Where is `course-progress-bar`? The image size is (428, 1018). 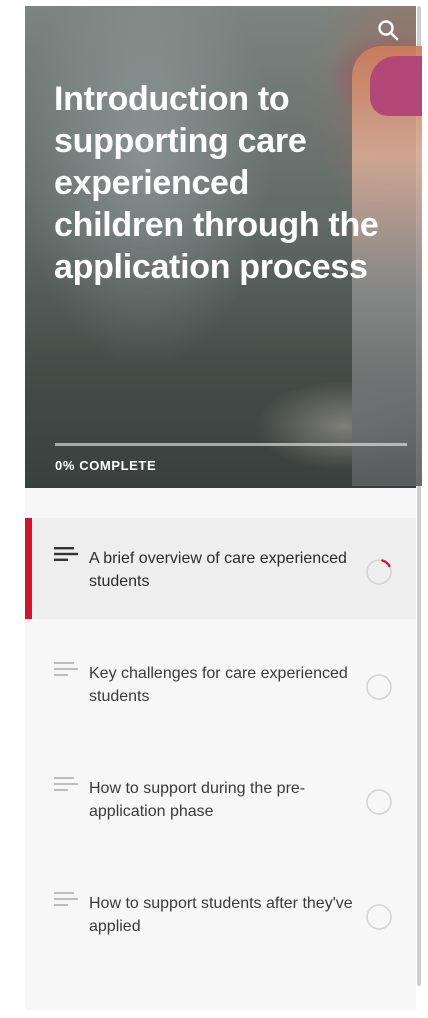
course-progress-bar is located at coordinates (231, 444).